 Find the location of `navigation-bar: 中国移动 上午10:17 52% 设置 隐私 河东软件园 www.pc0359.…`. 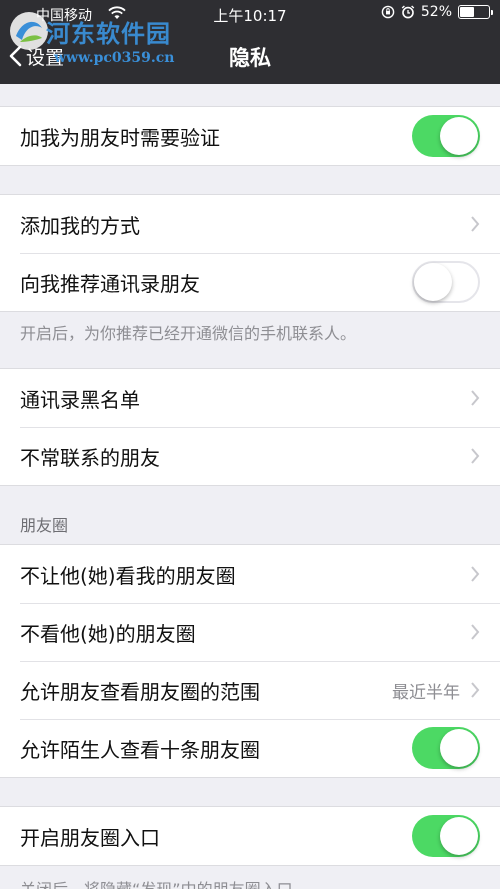

navigation-bar: 中国移动 上午10:17 52% 设置 隐私 河东软件园 www.pc0359.… is located at coordinates (250, 42).